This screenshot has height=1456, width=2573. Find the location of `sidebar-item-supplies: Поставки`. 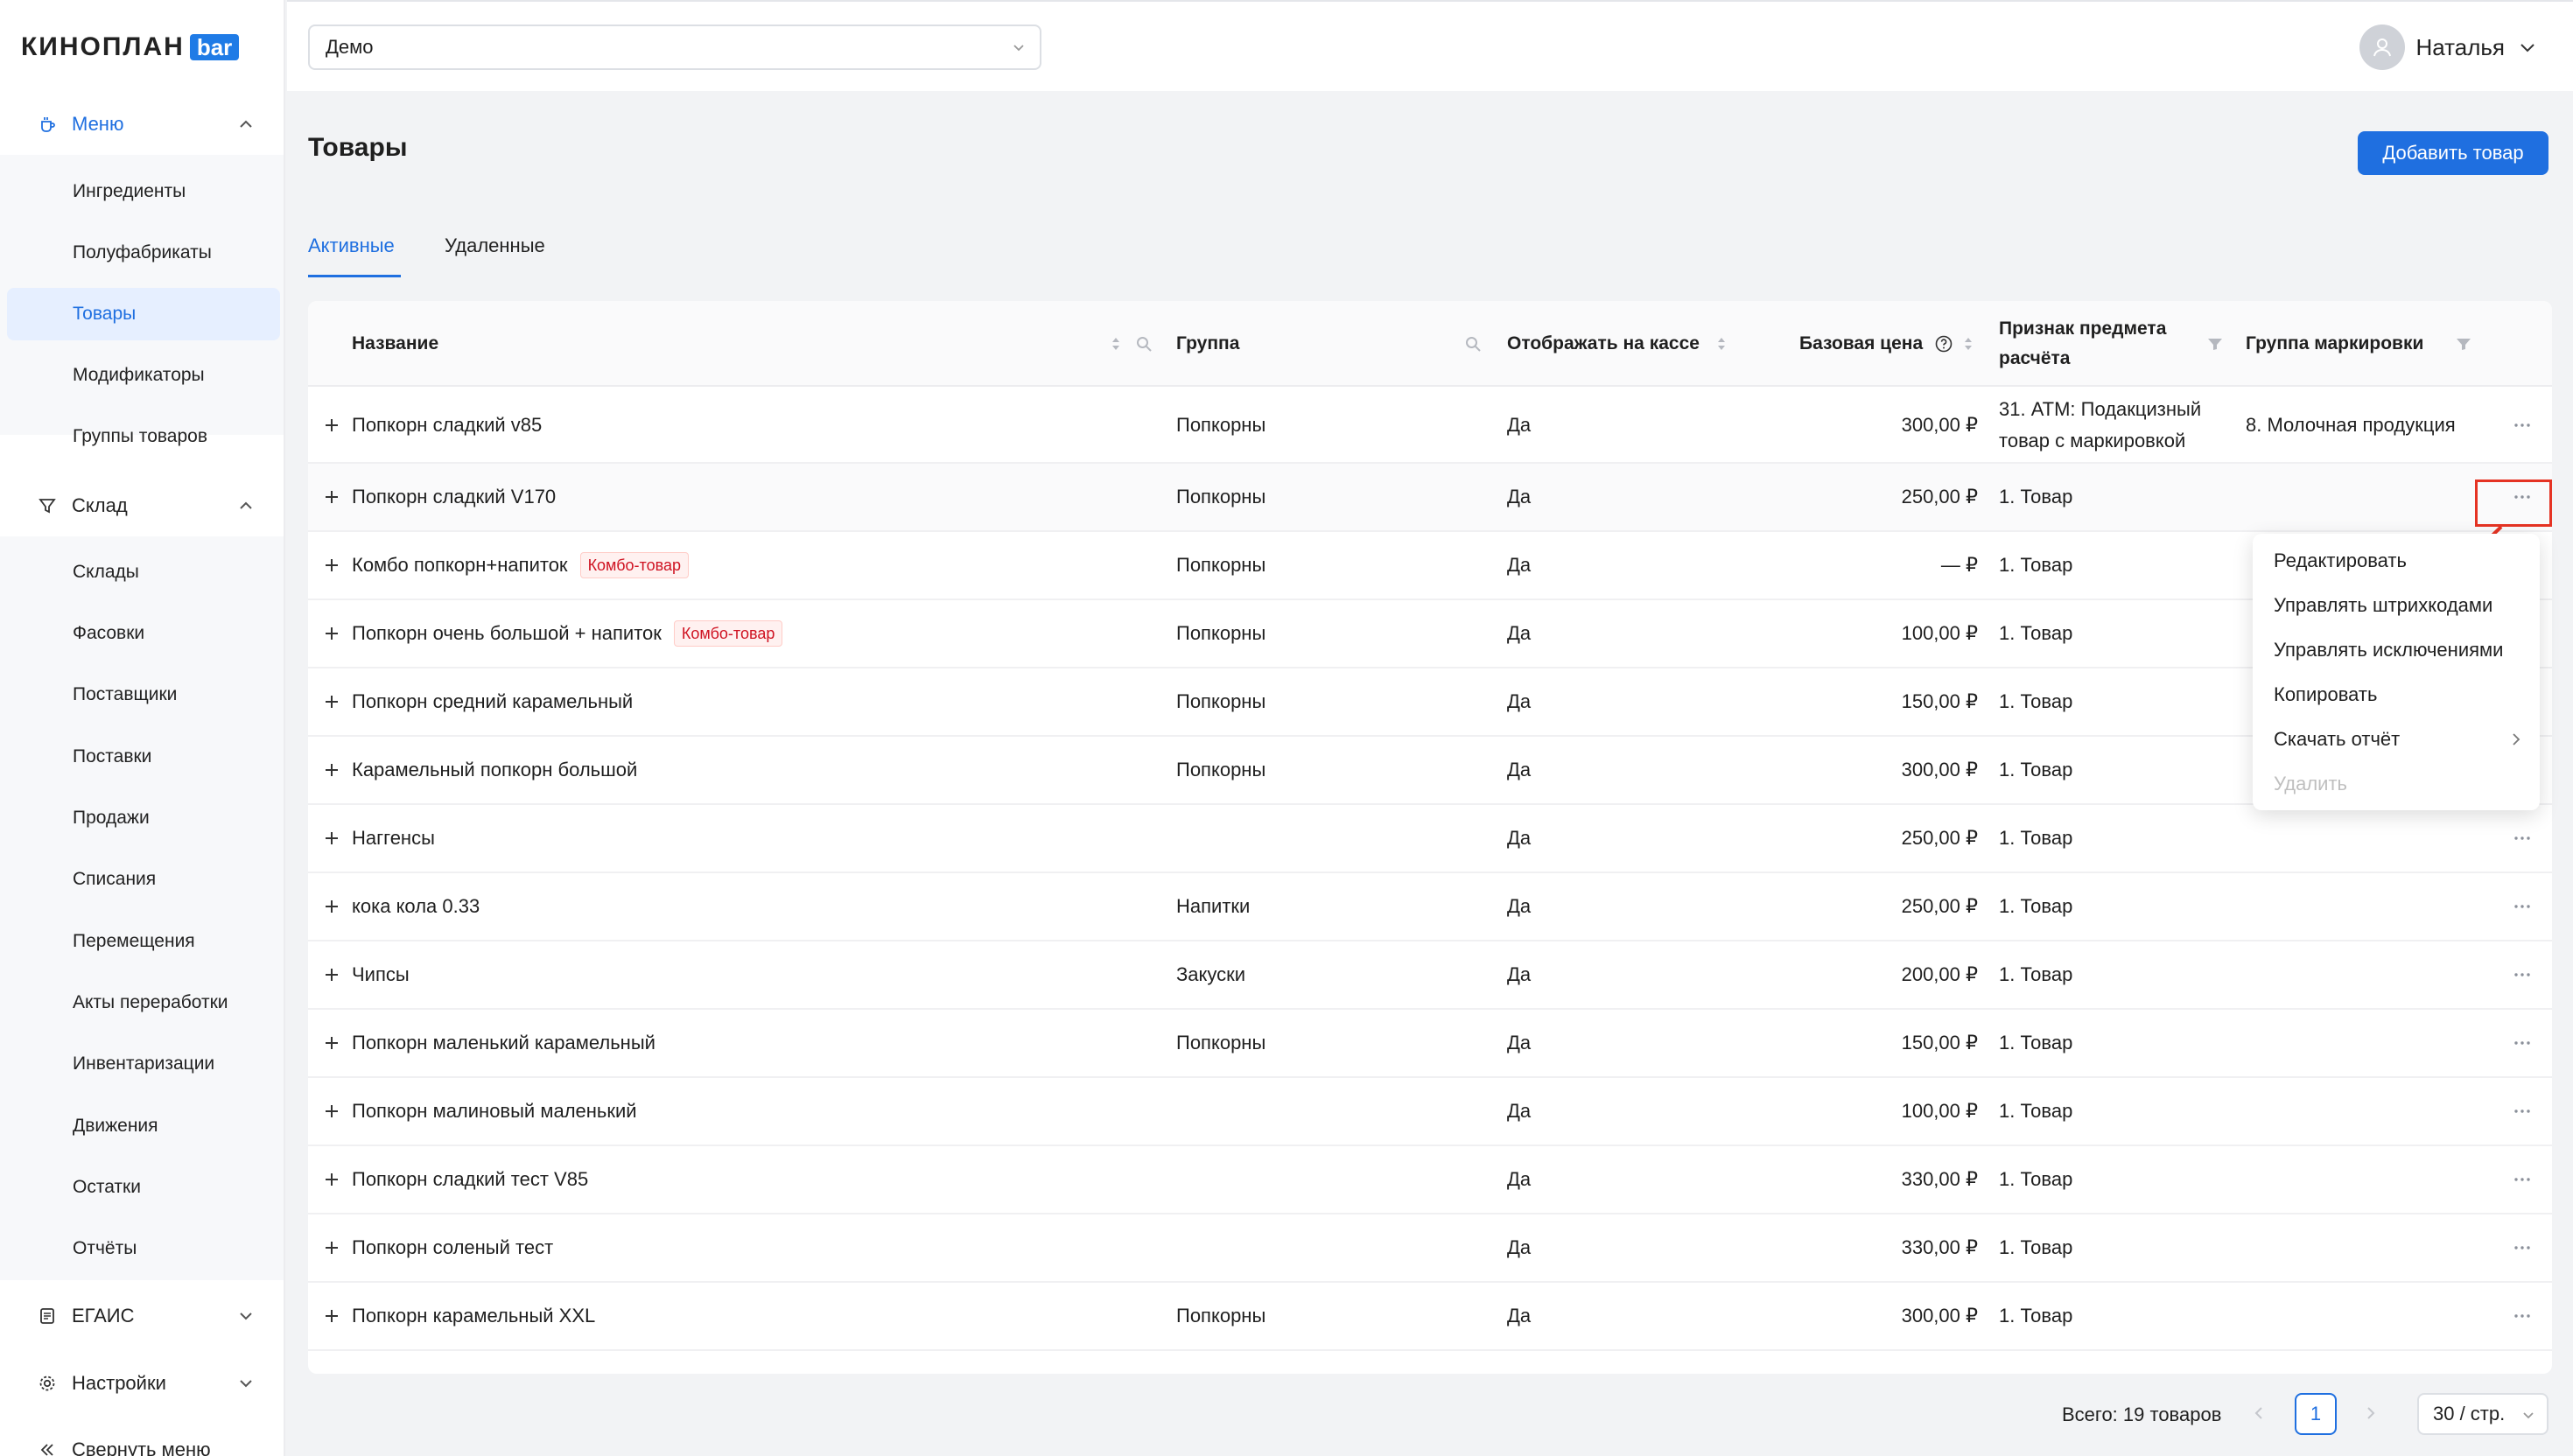

sidebar-item-supplies: Поставки is located at coordinates (143, 757).